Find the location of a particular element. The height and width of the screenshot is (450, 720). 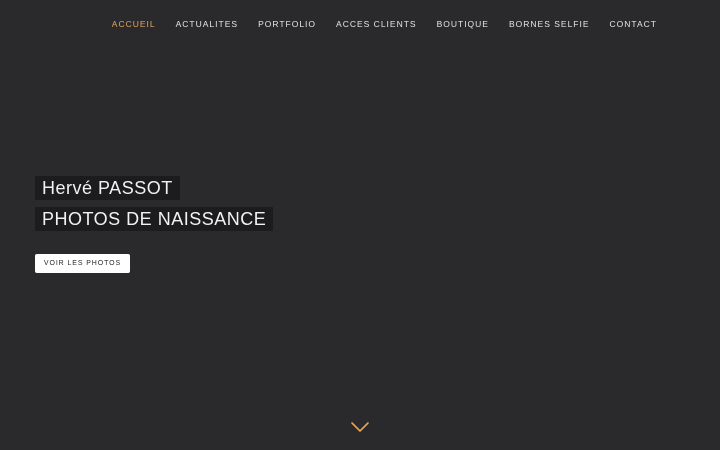

nav-item-boutique: BOUTIQUE is located at coordinates (463, 24).